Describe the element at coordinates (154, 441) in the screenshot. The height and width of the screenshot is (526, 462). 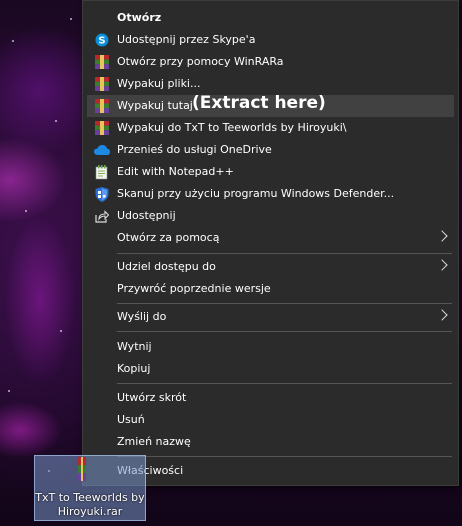
I see `menu-item-label: Zmień nazwę` at that location.